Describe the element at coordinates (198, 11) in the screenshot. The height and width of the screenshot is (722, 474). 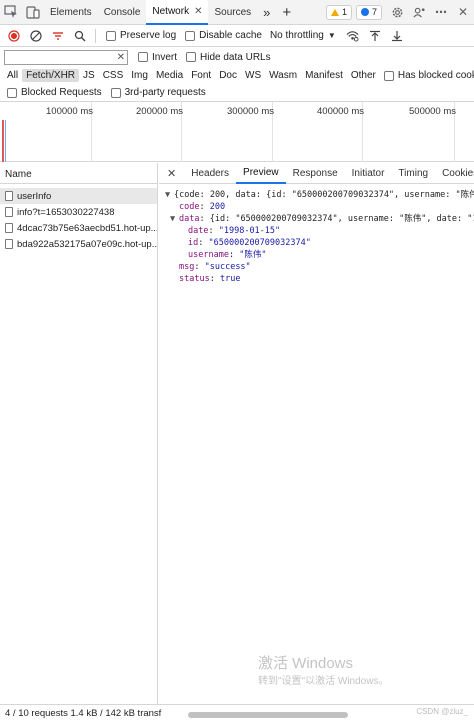
I see `close-tab-icon: ✕` at that location.